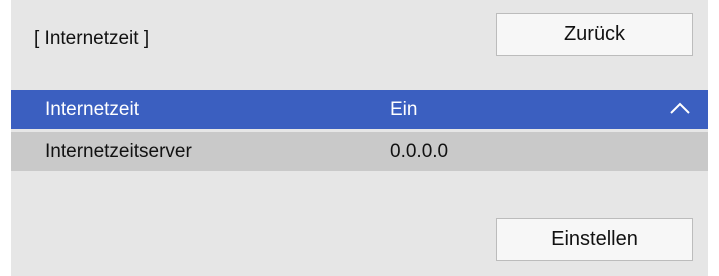 Image resolution: width=719 pixels, height=276 pixels. What do you see at coordinates (359, 109) in the screenshot?
I see `setting-row-internet-time: Internetzeit Ein` at bounding box center [359, 109].